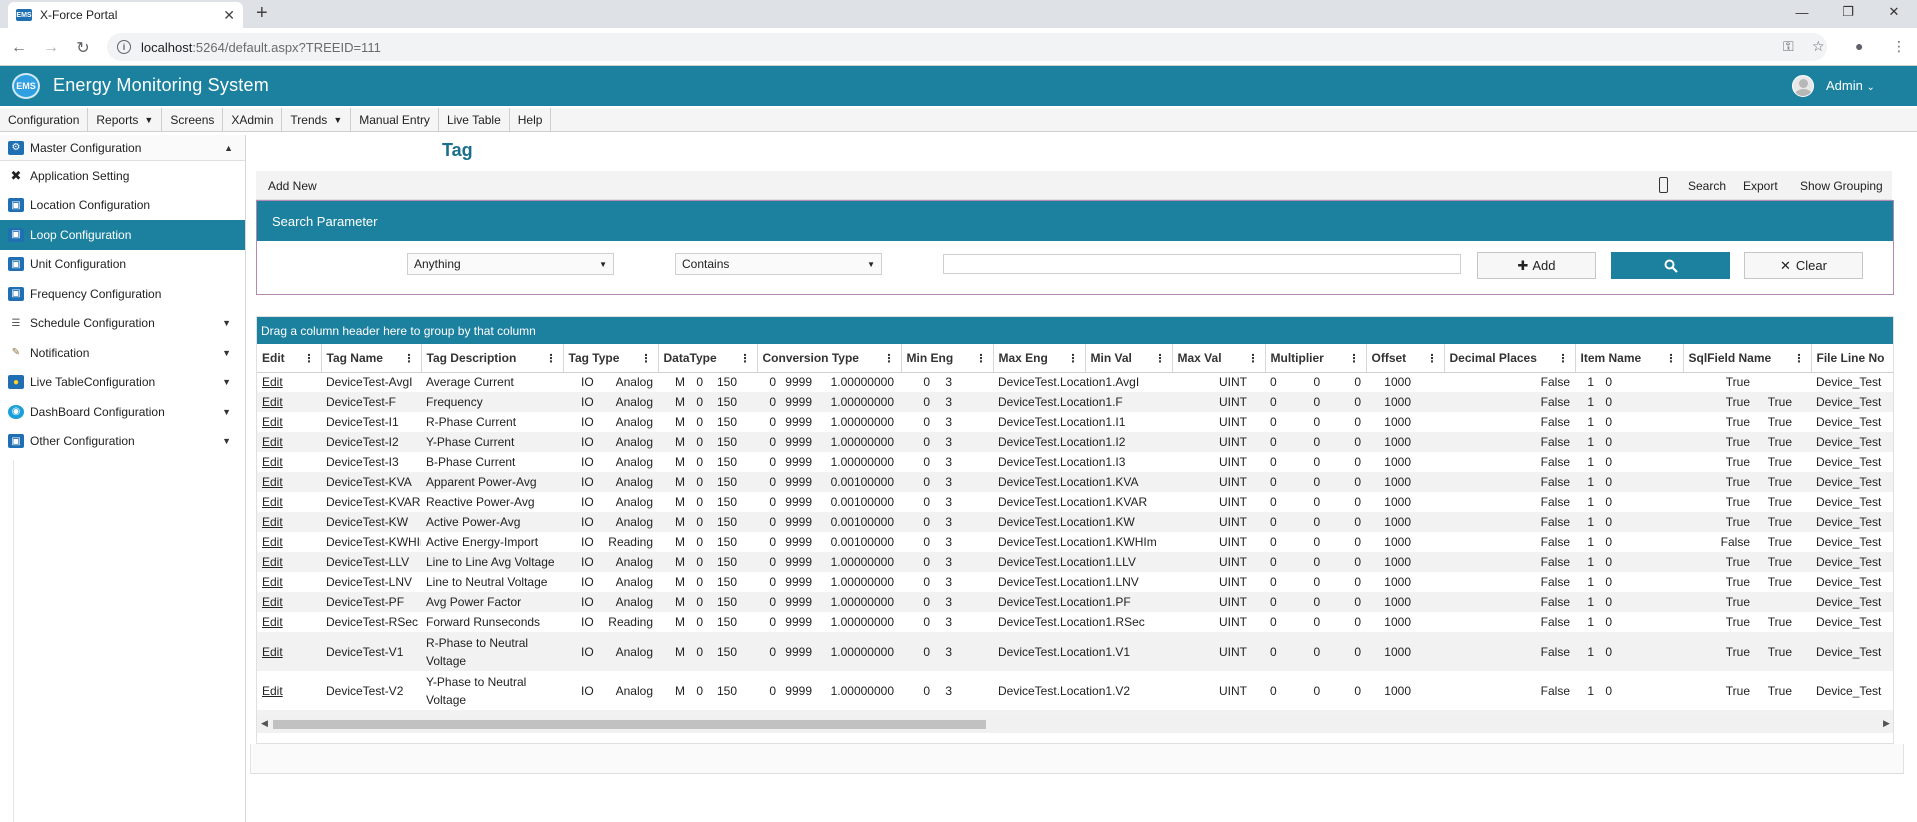 This screenshot has height=822, width=1917. Describe the element at coordinates (292, 186) in the screenshot. I see `add-new-button: Add New` at that location.